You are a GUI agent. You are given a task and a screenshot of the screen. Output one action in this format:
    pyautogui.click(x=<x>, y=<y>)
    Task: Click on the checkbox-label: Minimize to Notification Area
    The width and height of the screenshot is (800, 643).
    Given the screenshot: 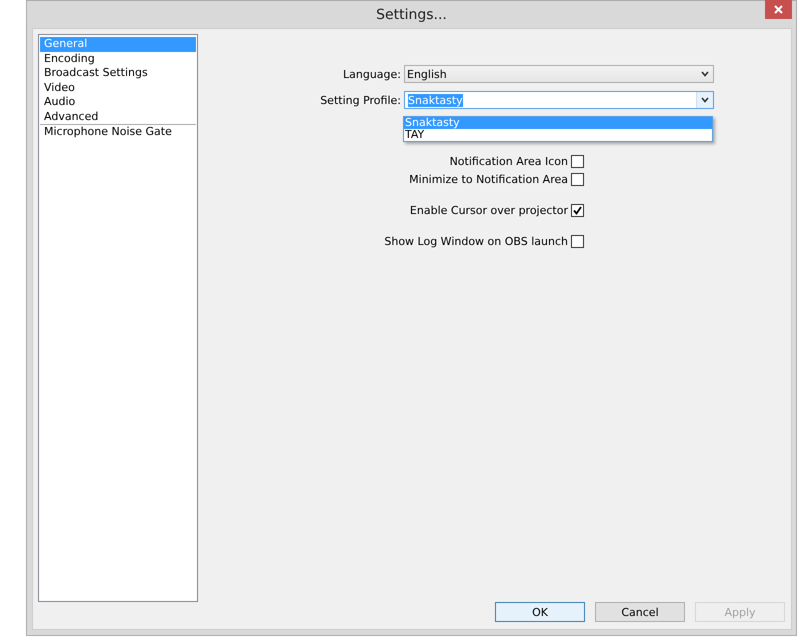 What is the action you would take?
    pyautogui.click(x=488, y=179)
    